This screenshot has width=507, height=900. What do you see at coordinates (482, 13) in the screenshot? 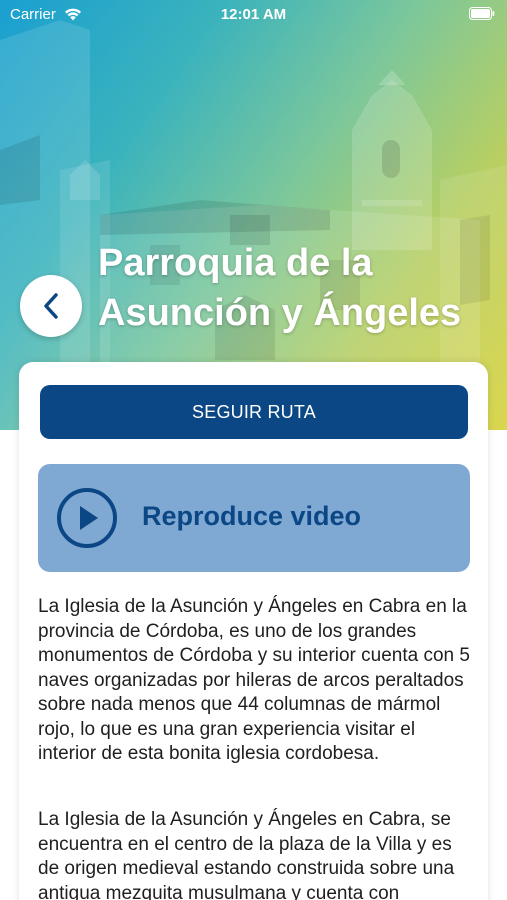
I see `battery-icon` at bounding box center [482, 13].